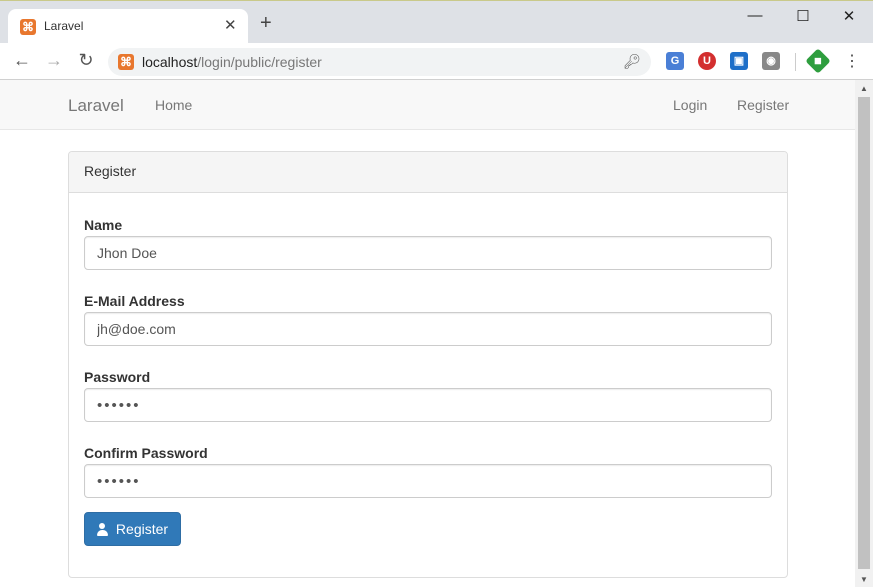 The image size is (873, 587). I want to click on email-label: E-Mail Address, so click(134, 301).